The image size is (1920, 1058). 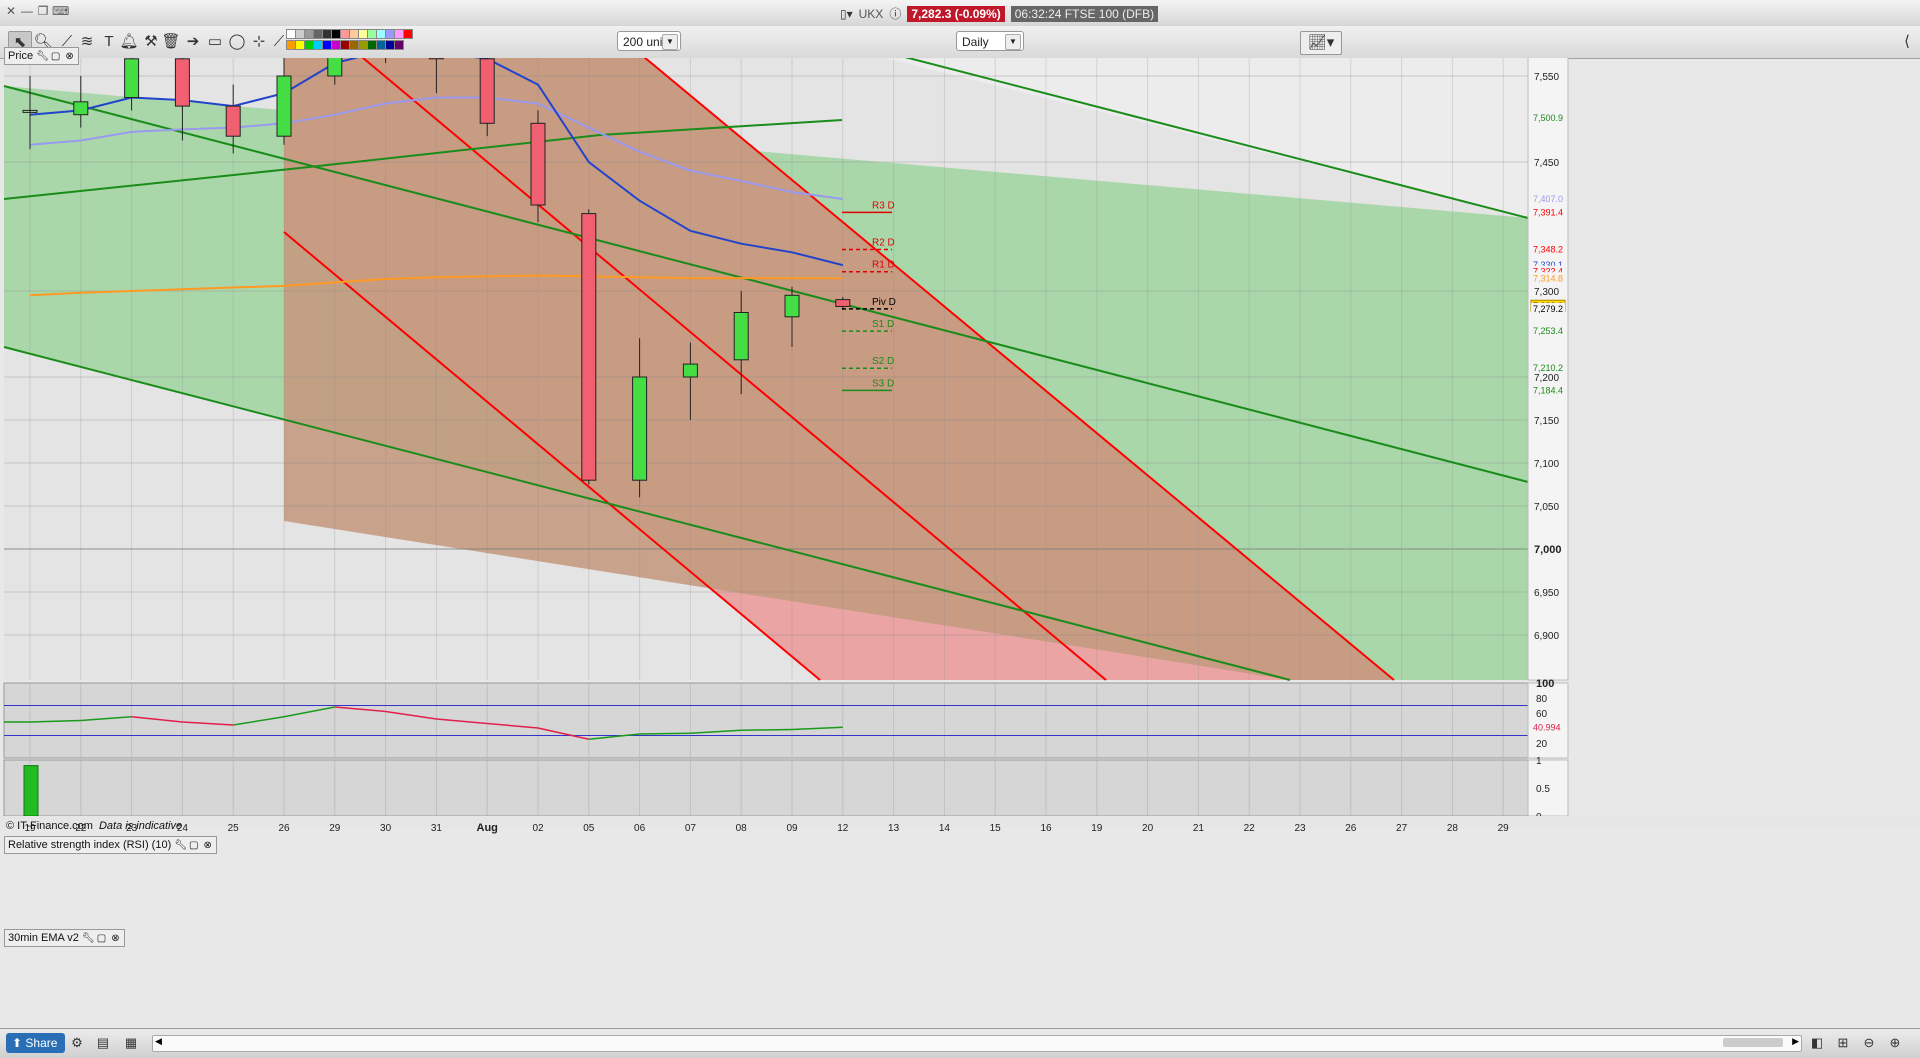 What do you see at coordinates (884, 302) in the screenshot?
I see `pivot-label: Piv D` at bounding box center [884, 302].